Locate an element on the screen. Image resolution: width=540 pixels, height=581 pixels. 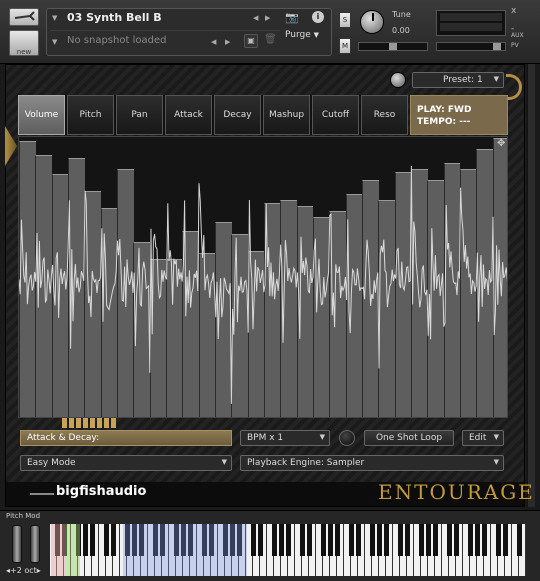
tune-label: Tune is located at coordinates (401, 14).